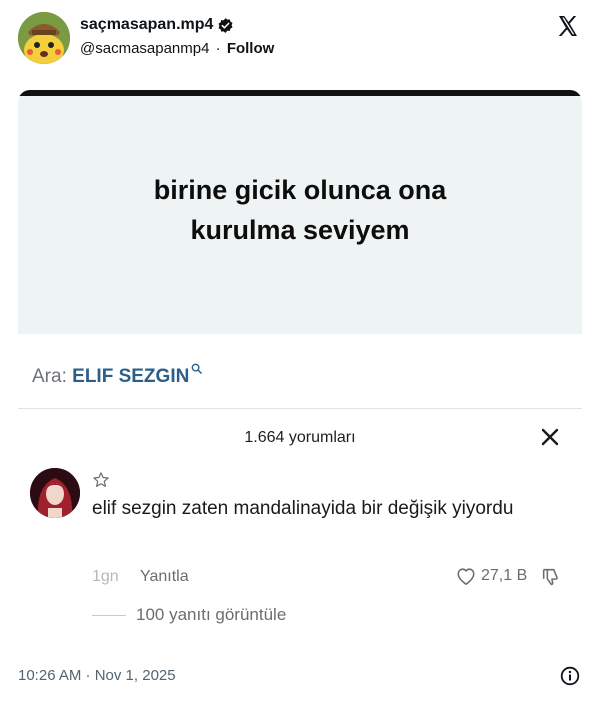 The height and width of the screenshot is (706, 600). What do you see at coordinates (300, 210) in the screenshot?
I see `meme-caption: birine gicik olunca ona kurulma seviyem` at bounding box center [300, 210].